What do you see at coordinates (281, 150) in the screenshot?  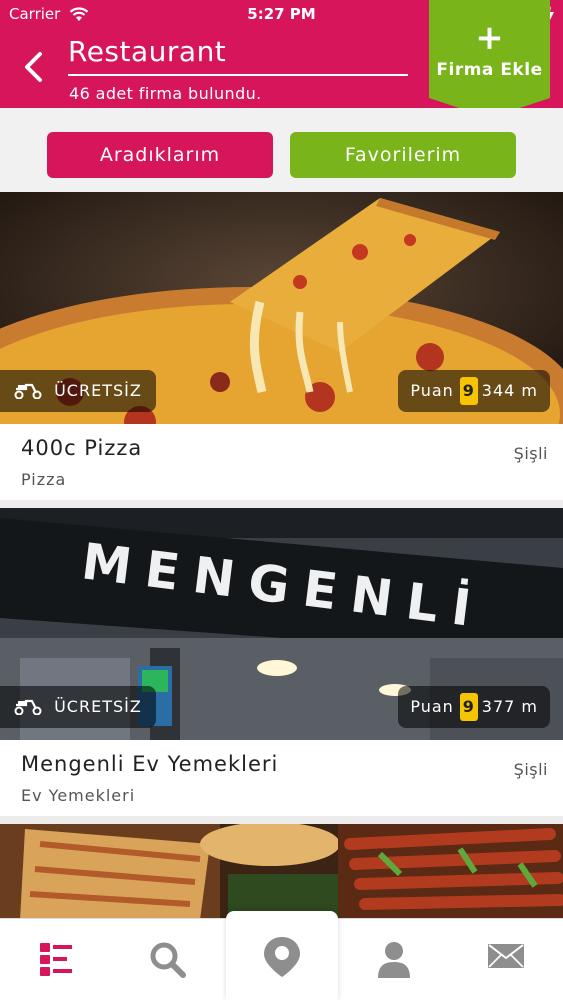 I see `filter-bar: Aradıklarım Favorilerim` at bounding box center [281, 150].